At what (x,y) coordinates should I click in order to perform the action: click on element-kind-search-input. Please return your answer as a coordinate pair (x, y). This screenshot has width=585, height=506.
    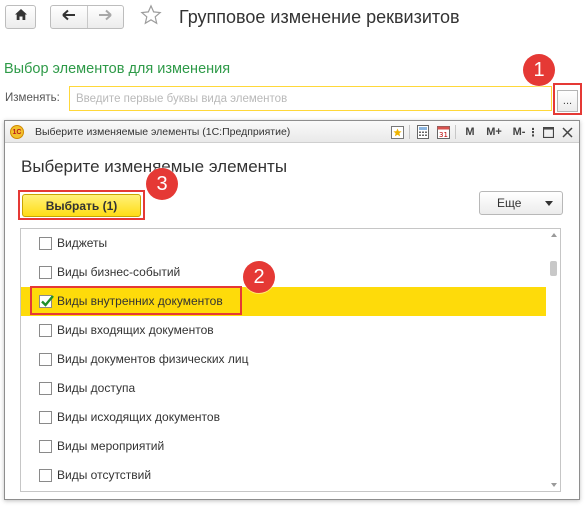
    Looking at the image, I should click on (310, 98).